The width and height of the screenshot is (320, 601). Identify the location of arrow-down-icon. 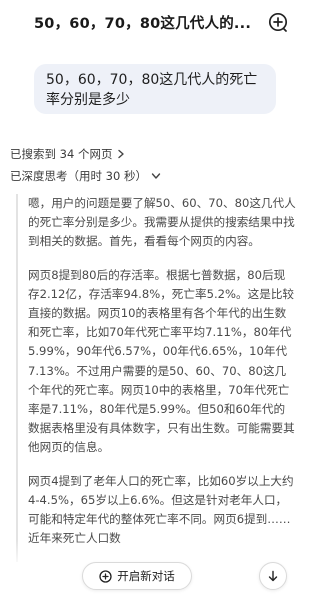
(273, 576).